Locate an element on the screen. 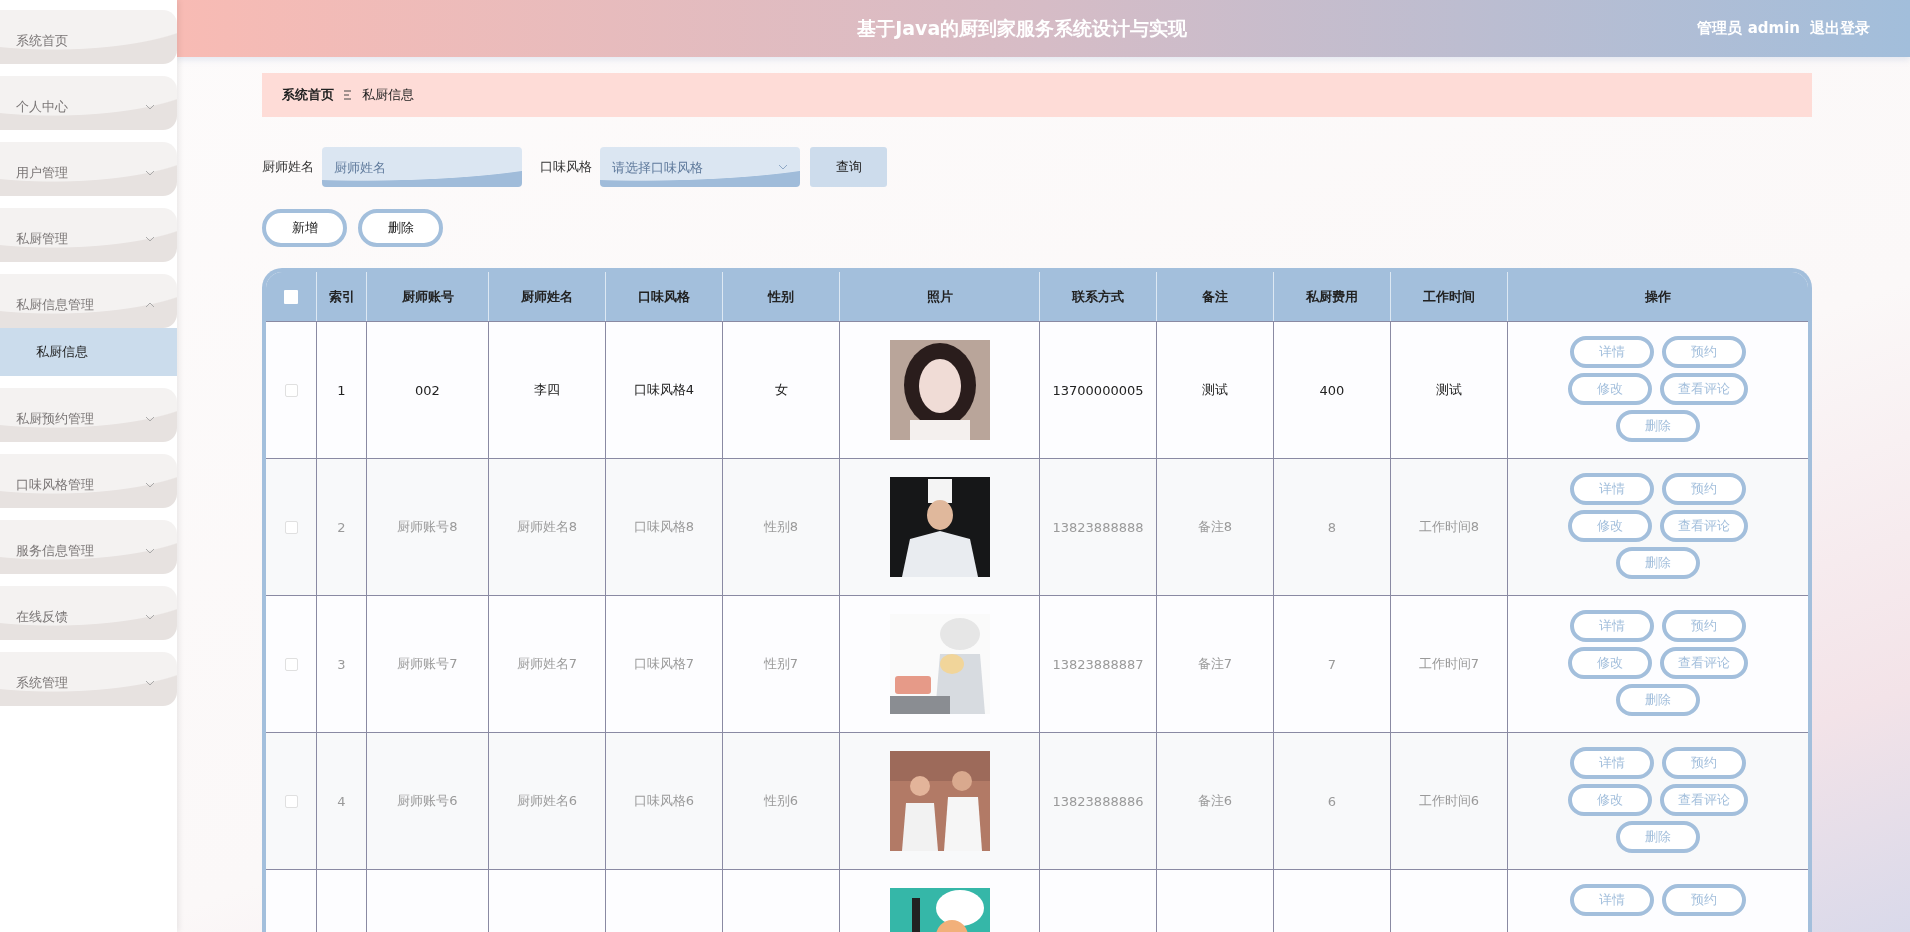 This screenshot has width=1910, height=932. sidebar-item: 在线反馈 is located at coordinates (88, 613).